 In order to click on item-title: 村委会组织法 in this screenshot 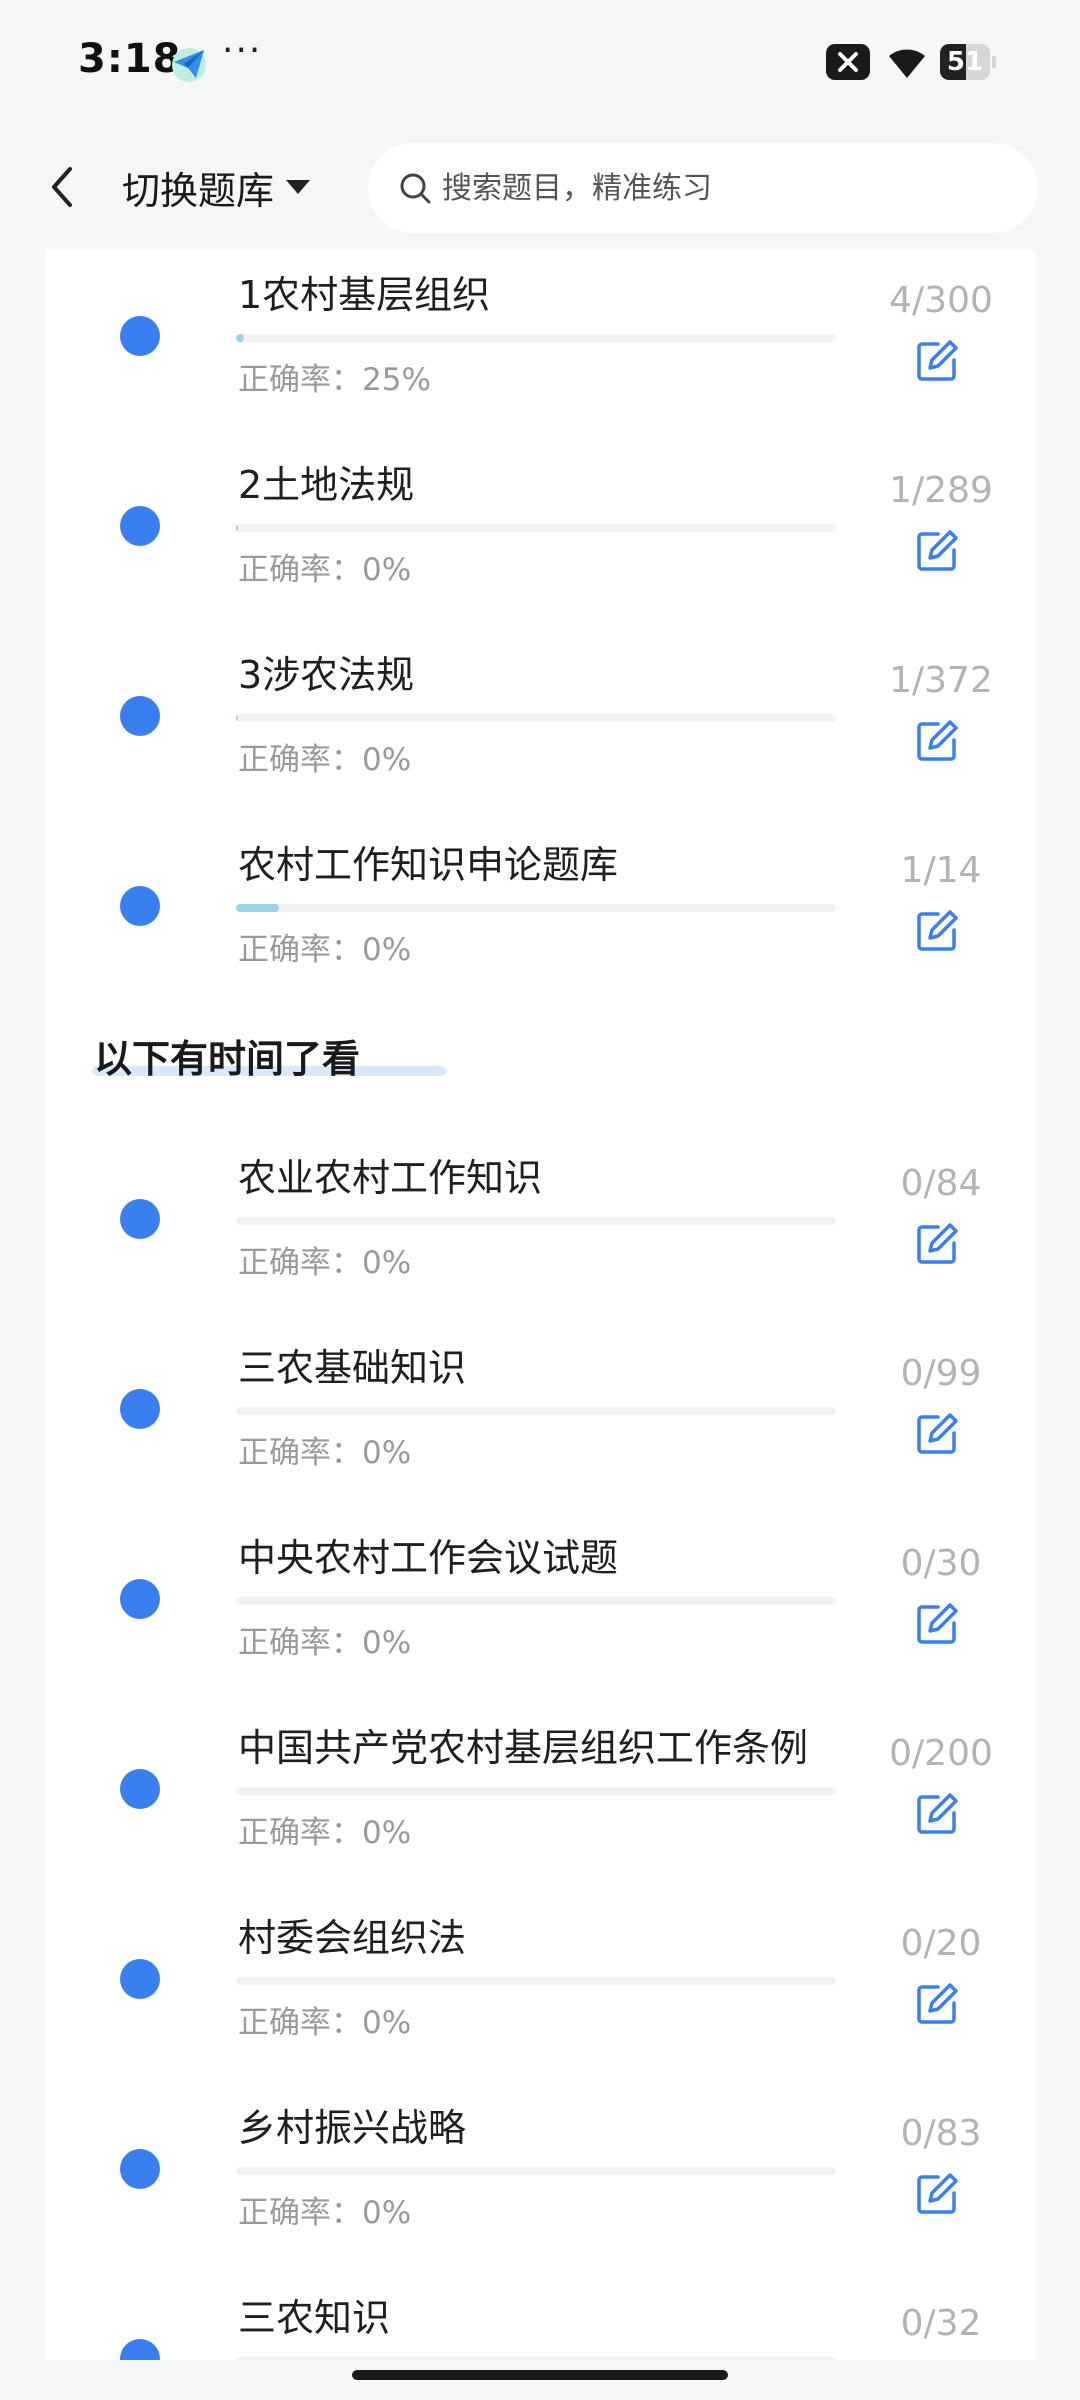, I will do `click(352, 1938)`.